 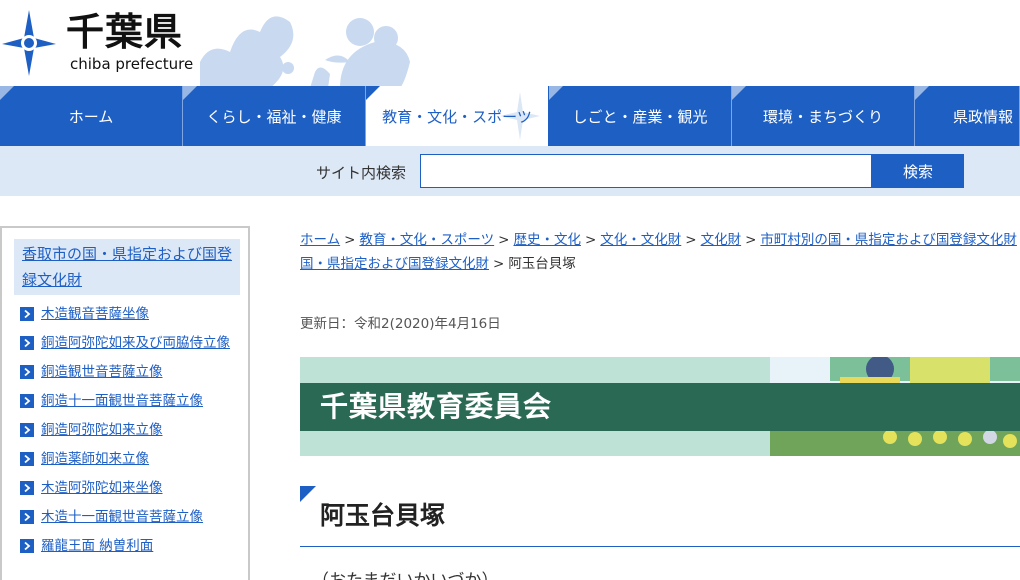 What do you see at coordinates (29, 43) in the screenshot?
I see `chiba-logo-icon` at bounding box center [29, 43].